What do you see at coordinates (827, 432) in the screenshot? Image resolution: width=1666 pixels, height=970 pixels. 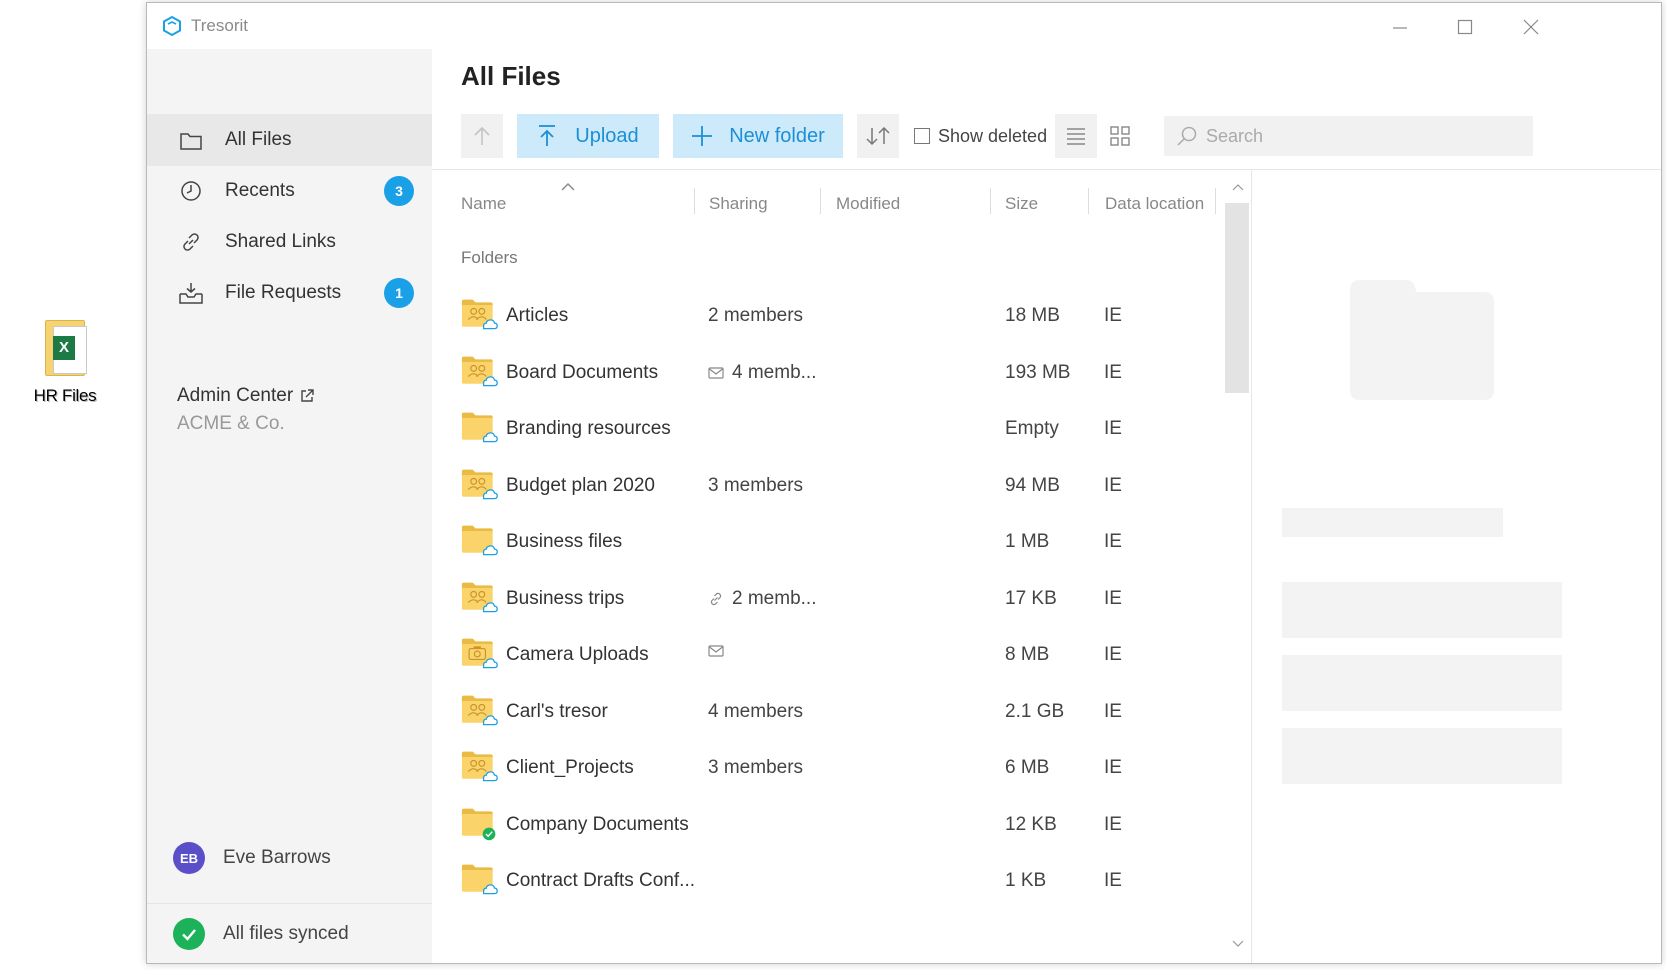 I see `table-row: Branding resources Empty IE` at bounding box center [827, 432].